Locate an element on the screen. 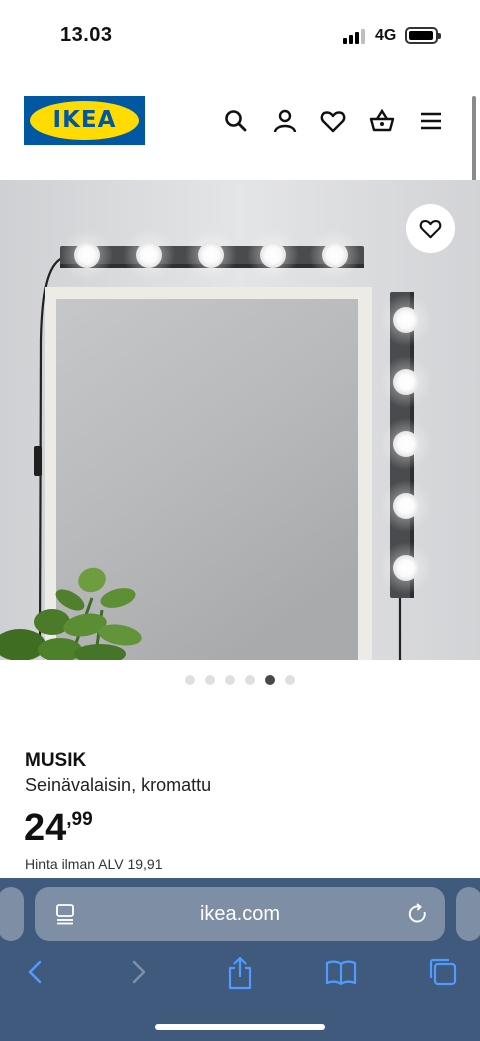  tabs-button is located at coordinates (443, 972).